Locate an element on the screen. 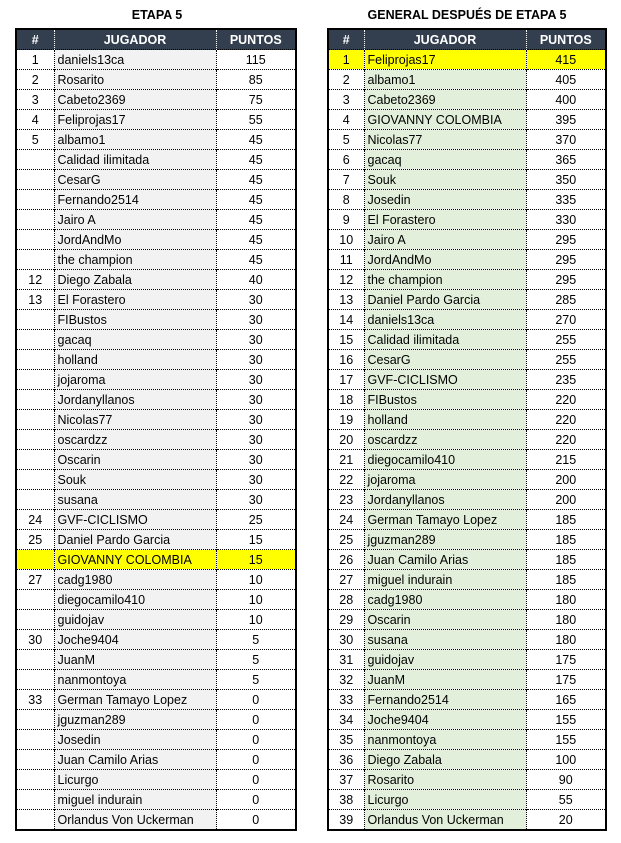 The image size is (621, 843). rank-cell: 33 is located at coordinates (35, 699).